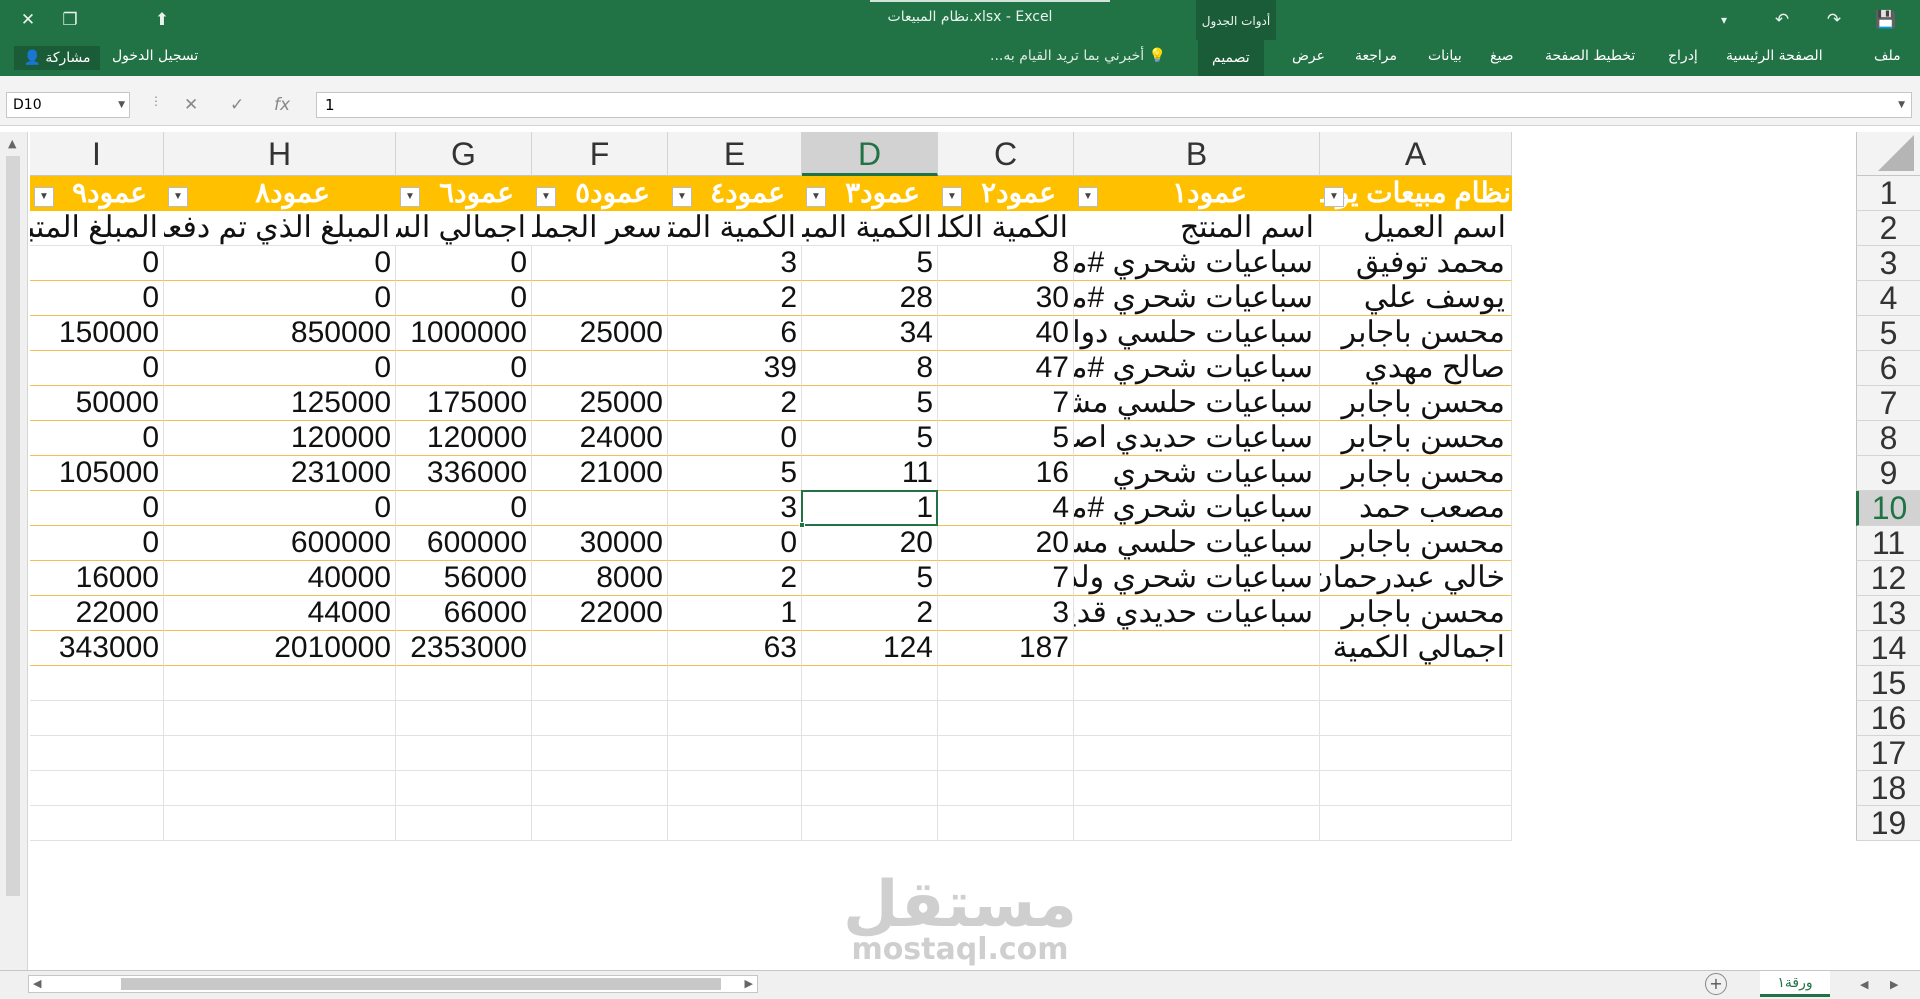 This screenshot has width=1920, height=999. Describe the element at coordinates (600, 613) in the screenshot. I see `cell-f13: 22000` at that location.